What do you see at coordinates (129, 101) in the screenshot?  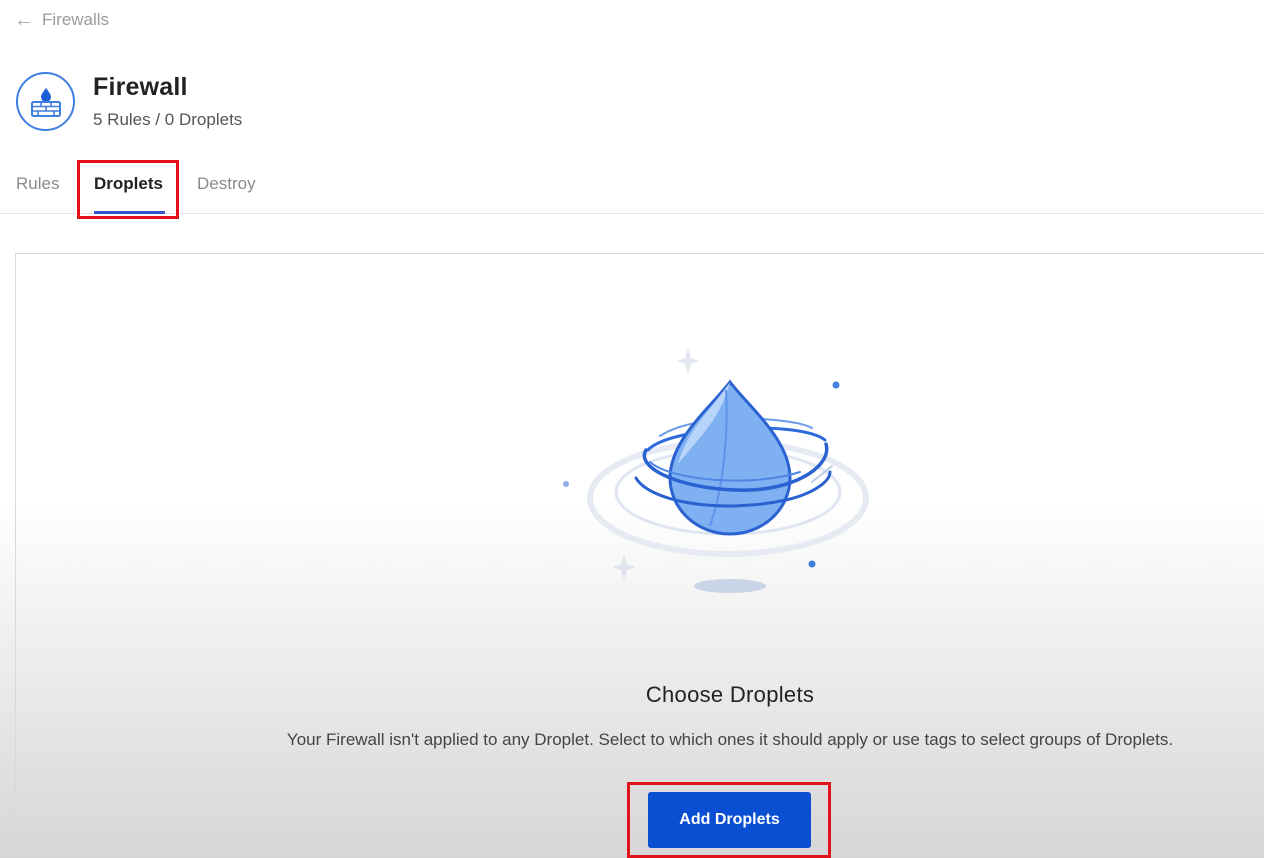 I see `page-header: Firewall 5 Rules / 0 Droplets` at bounding box center [129, 101].